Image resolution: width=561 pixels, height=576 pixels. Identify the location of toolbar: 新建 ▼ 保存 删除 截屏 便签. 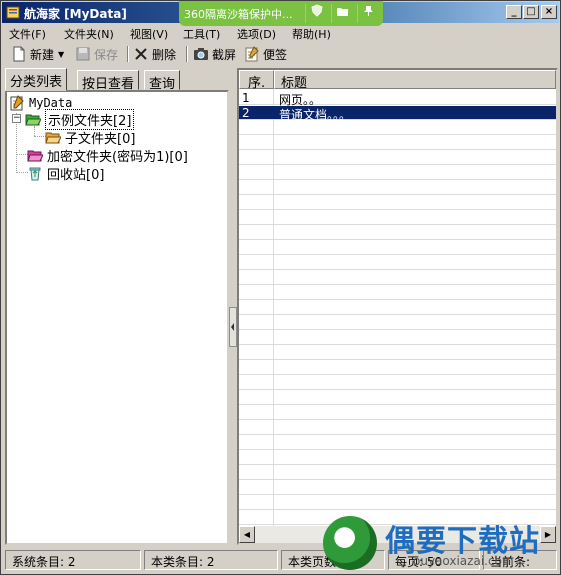
(281, 54).